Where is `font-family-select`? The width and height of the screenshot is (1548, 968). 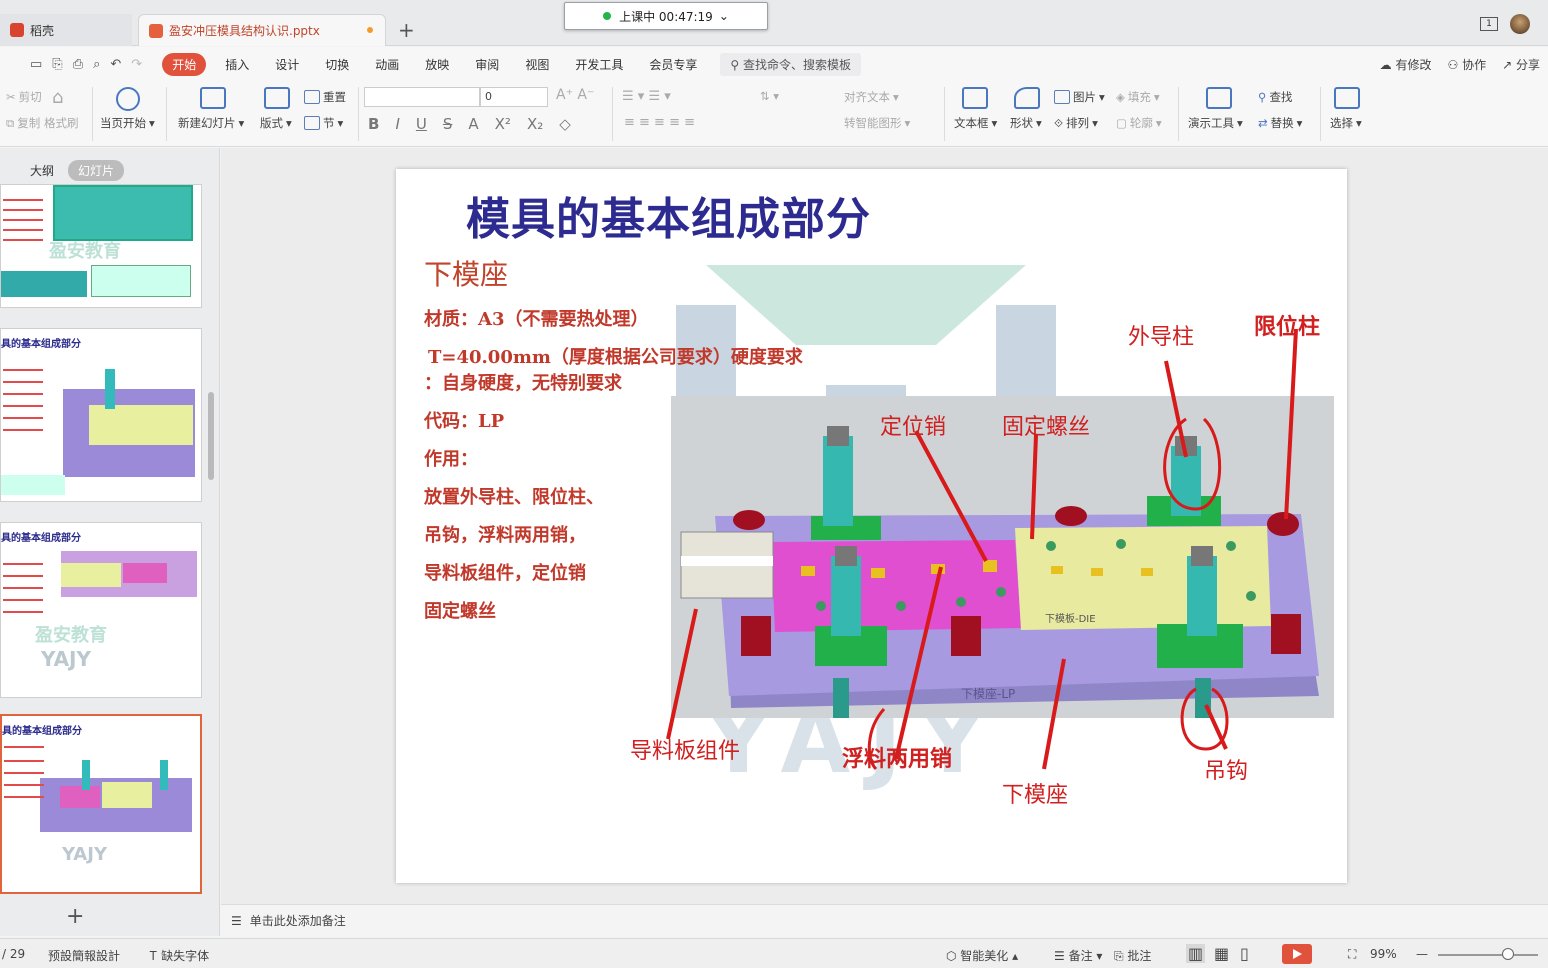
font-family-select is located at coordinates (422, 97).